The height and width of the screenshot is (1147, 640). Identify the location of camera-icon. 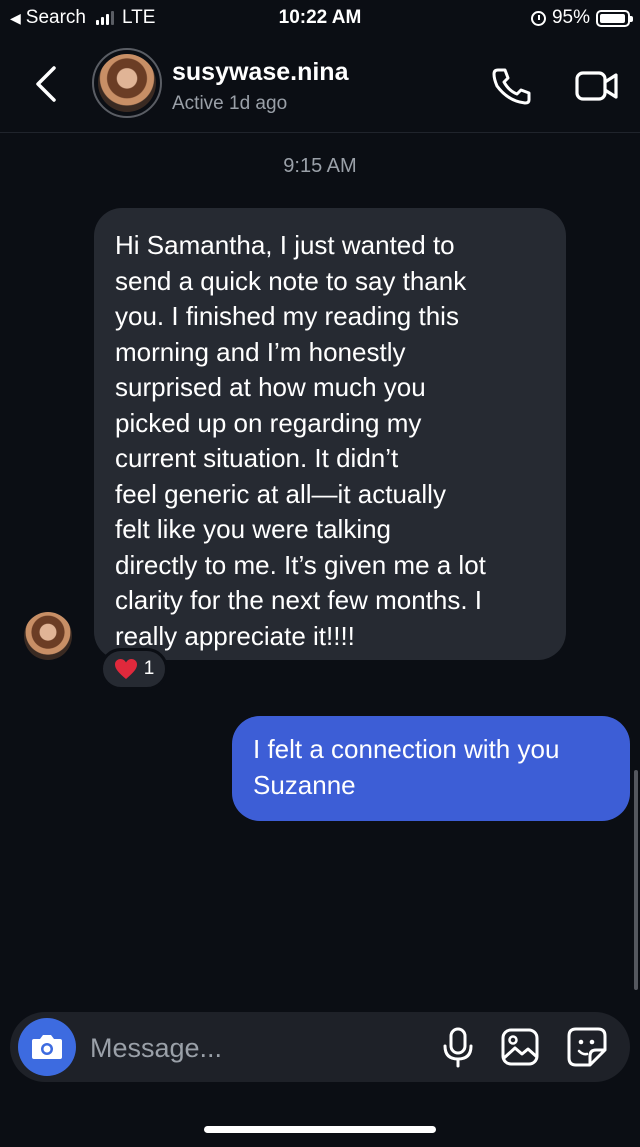
(47, 1047).